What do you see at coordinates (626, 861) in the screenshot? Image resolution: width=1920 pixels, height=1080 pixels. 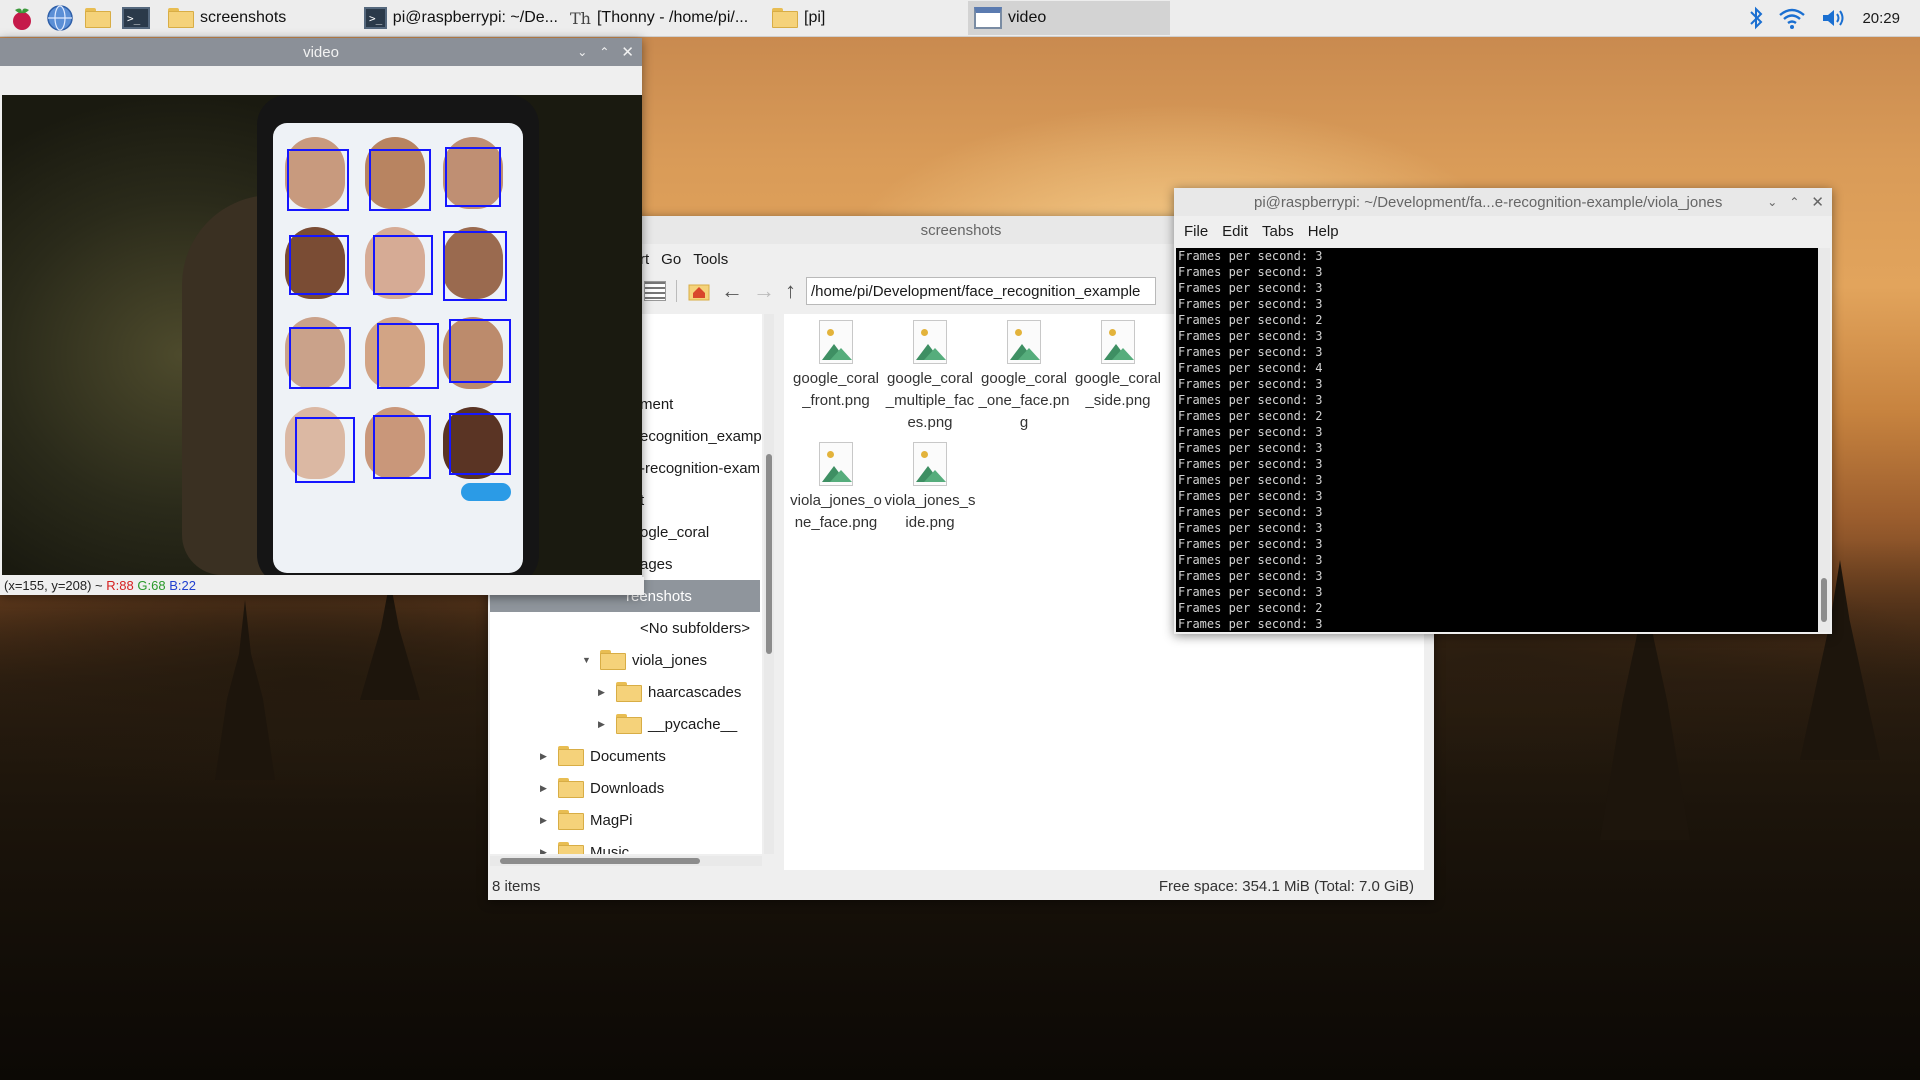 I see `tree-horizontal-scrollbar` at bounding box center [626, 861].